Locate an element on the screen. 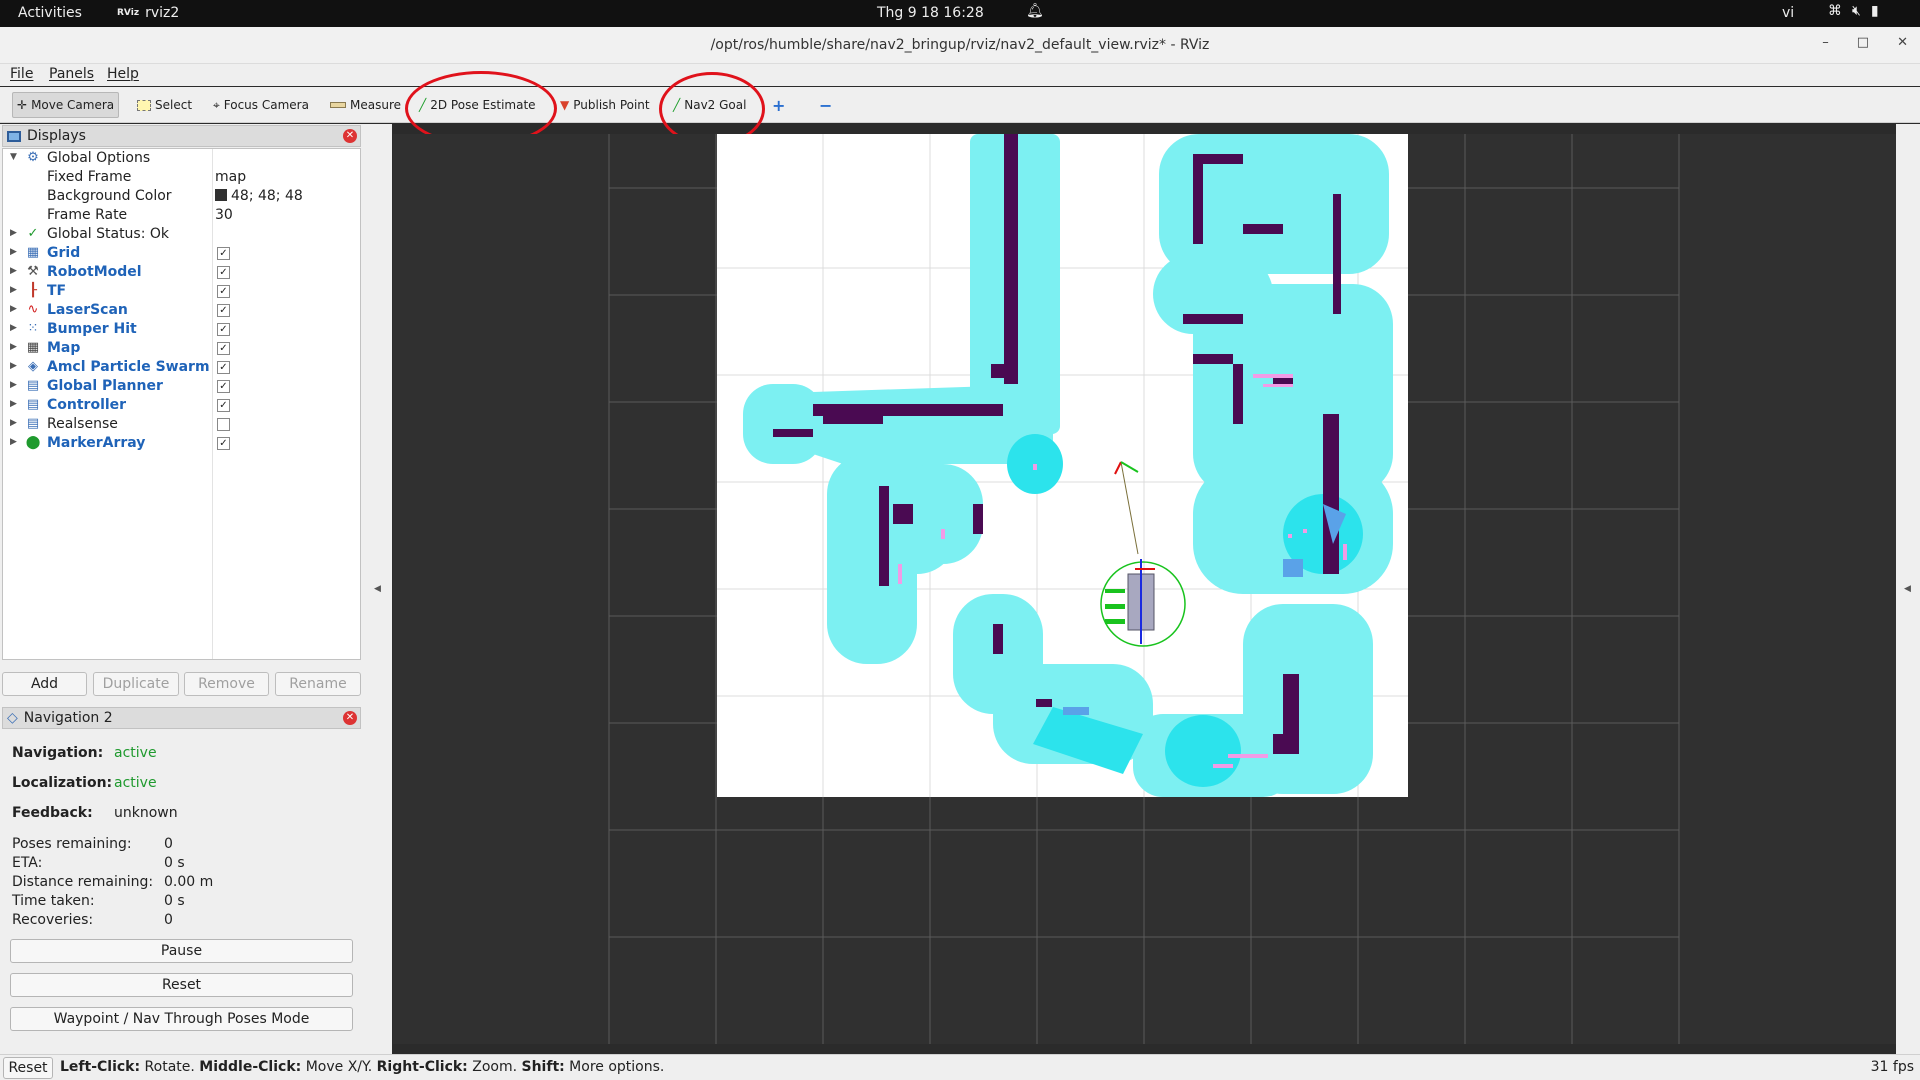 This screenshot has height=1080, width=1920. right-splitter: ◀ is located at coordinates (1908, 589).